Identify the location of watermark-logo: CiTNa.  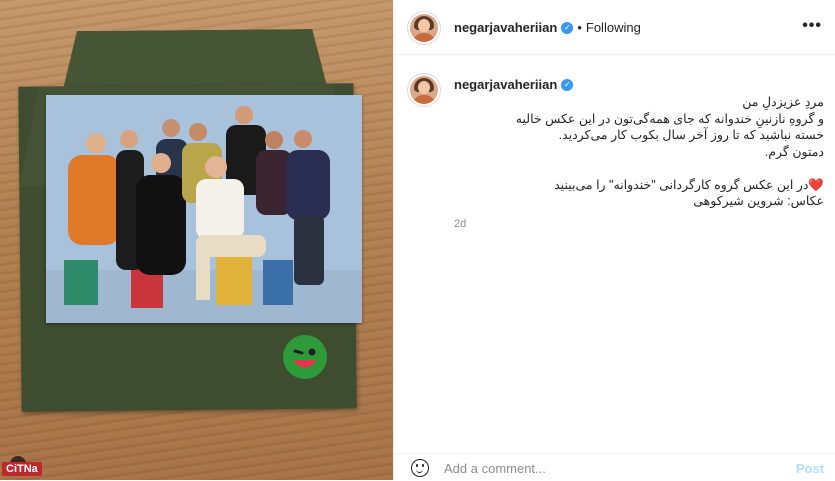
(22, 469).